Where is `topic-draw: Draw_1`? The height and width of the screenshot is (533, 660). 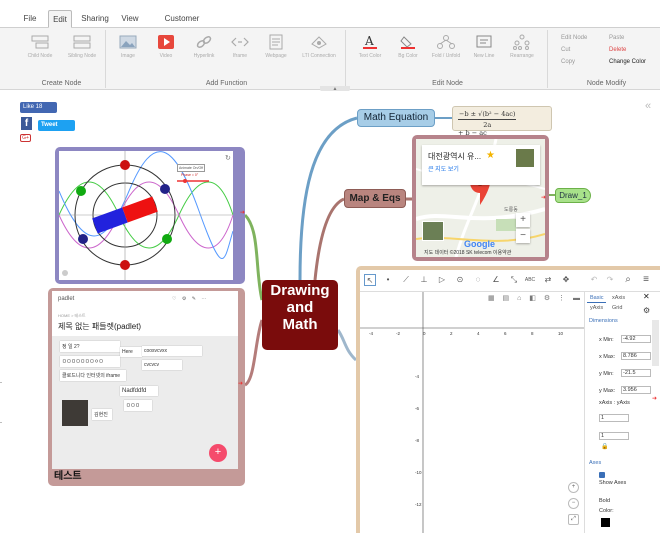 topic-draw: Draw_1 is located at coordinates (573, 195).